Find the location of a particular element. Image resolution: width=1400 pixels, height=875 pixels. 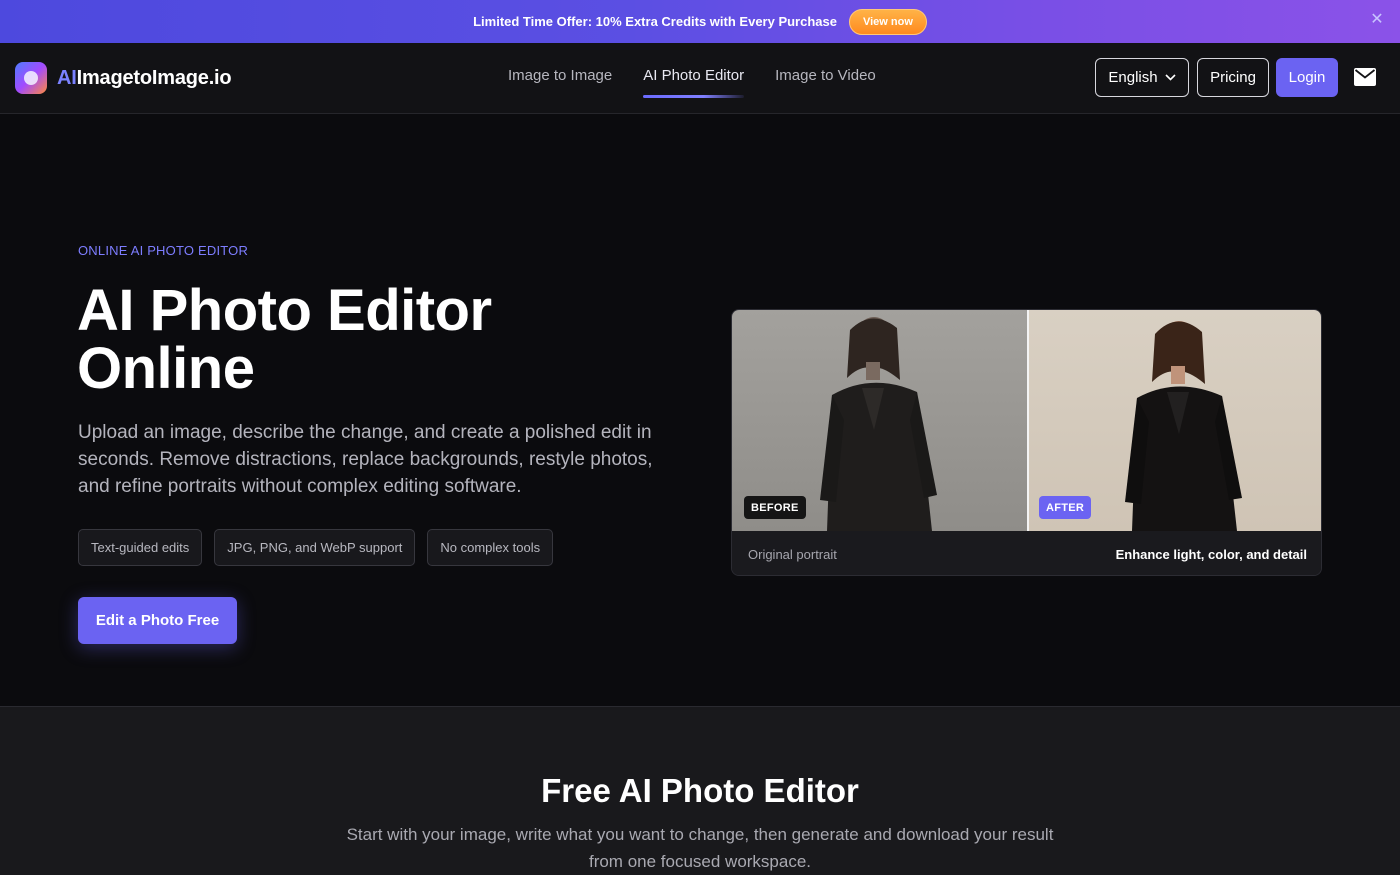

chip-no-complex-tools: No complex tools is located at coordinates (490, 547).